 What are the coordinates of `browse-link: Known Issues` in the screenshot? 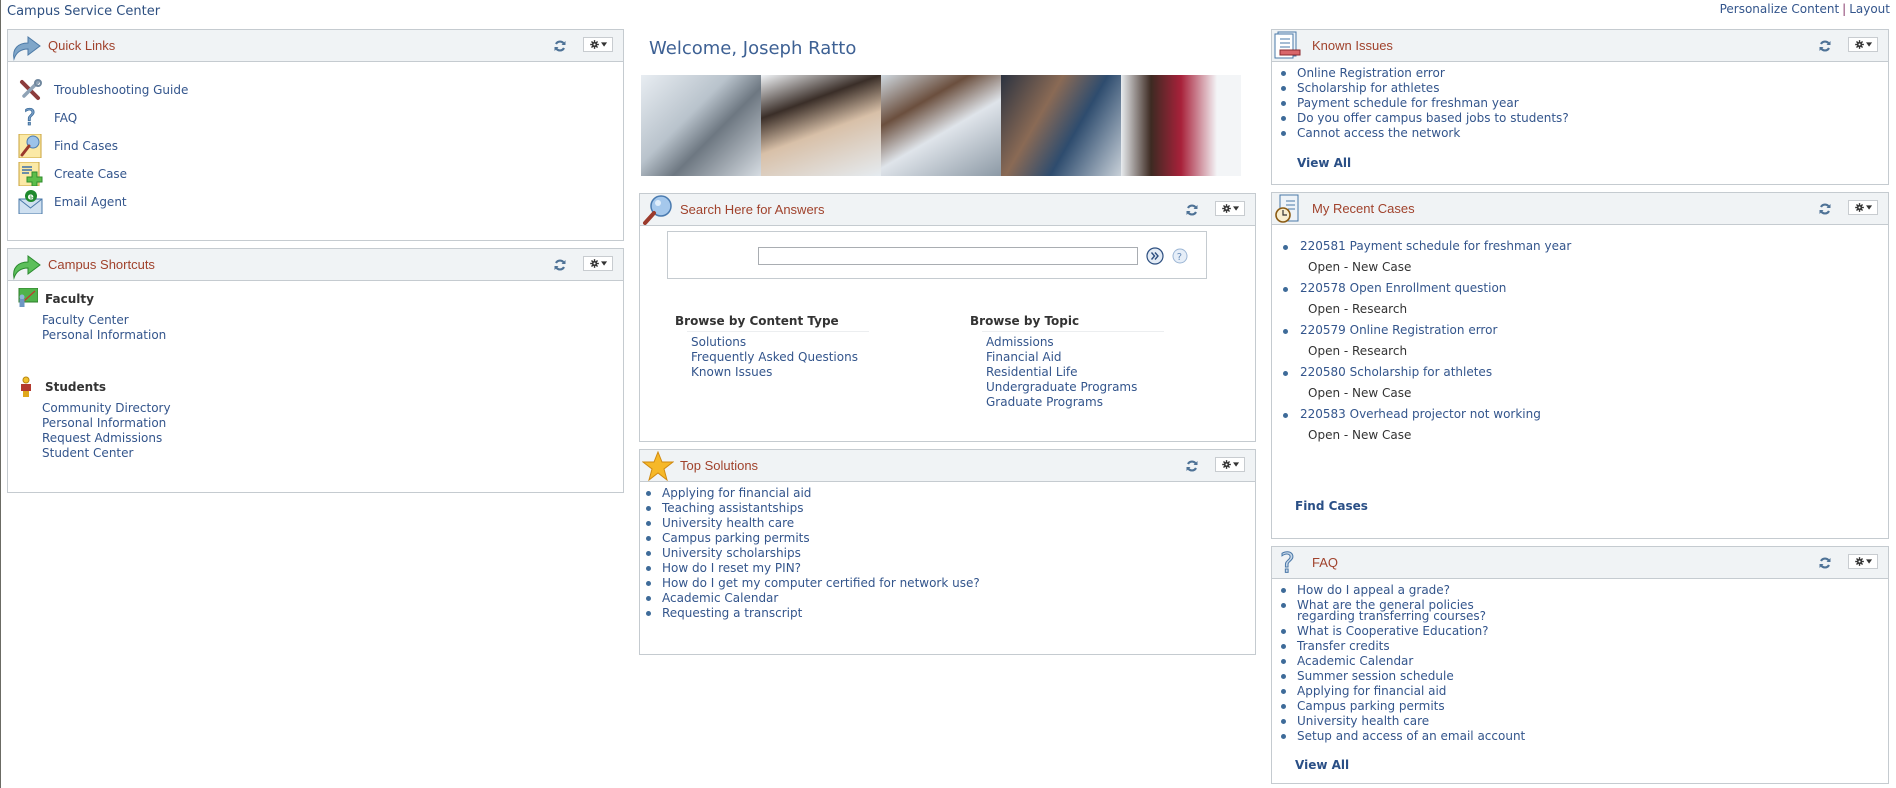 It's located at (731, 372).